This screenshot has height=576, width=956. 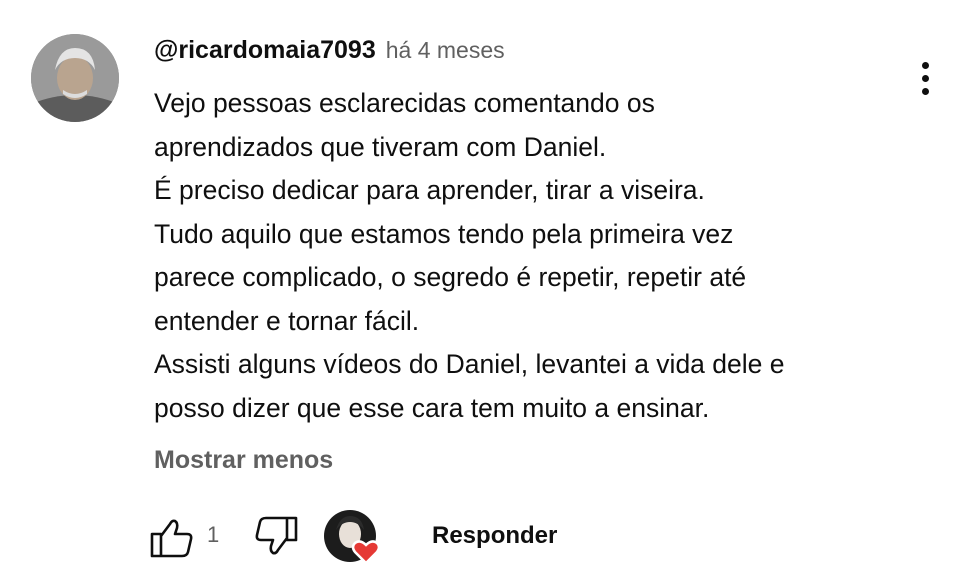 I want to click on comment-timestamp: há 4 meses, so click(x=445, y=50).